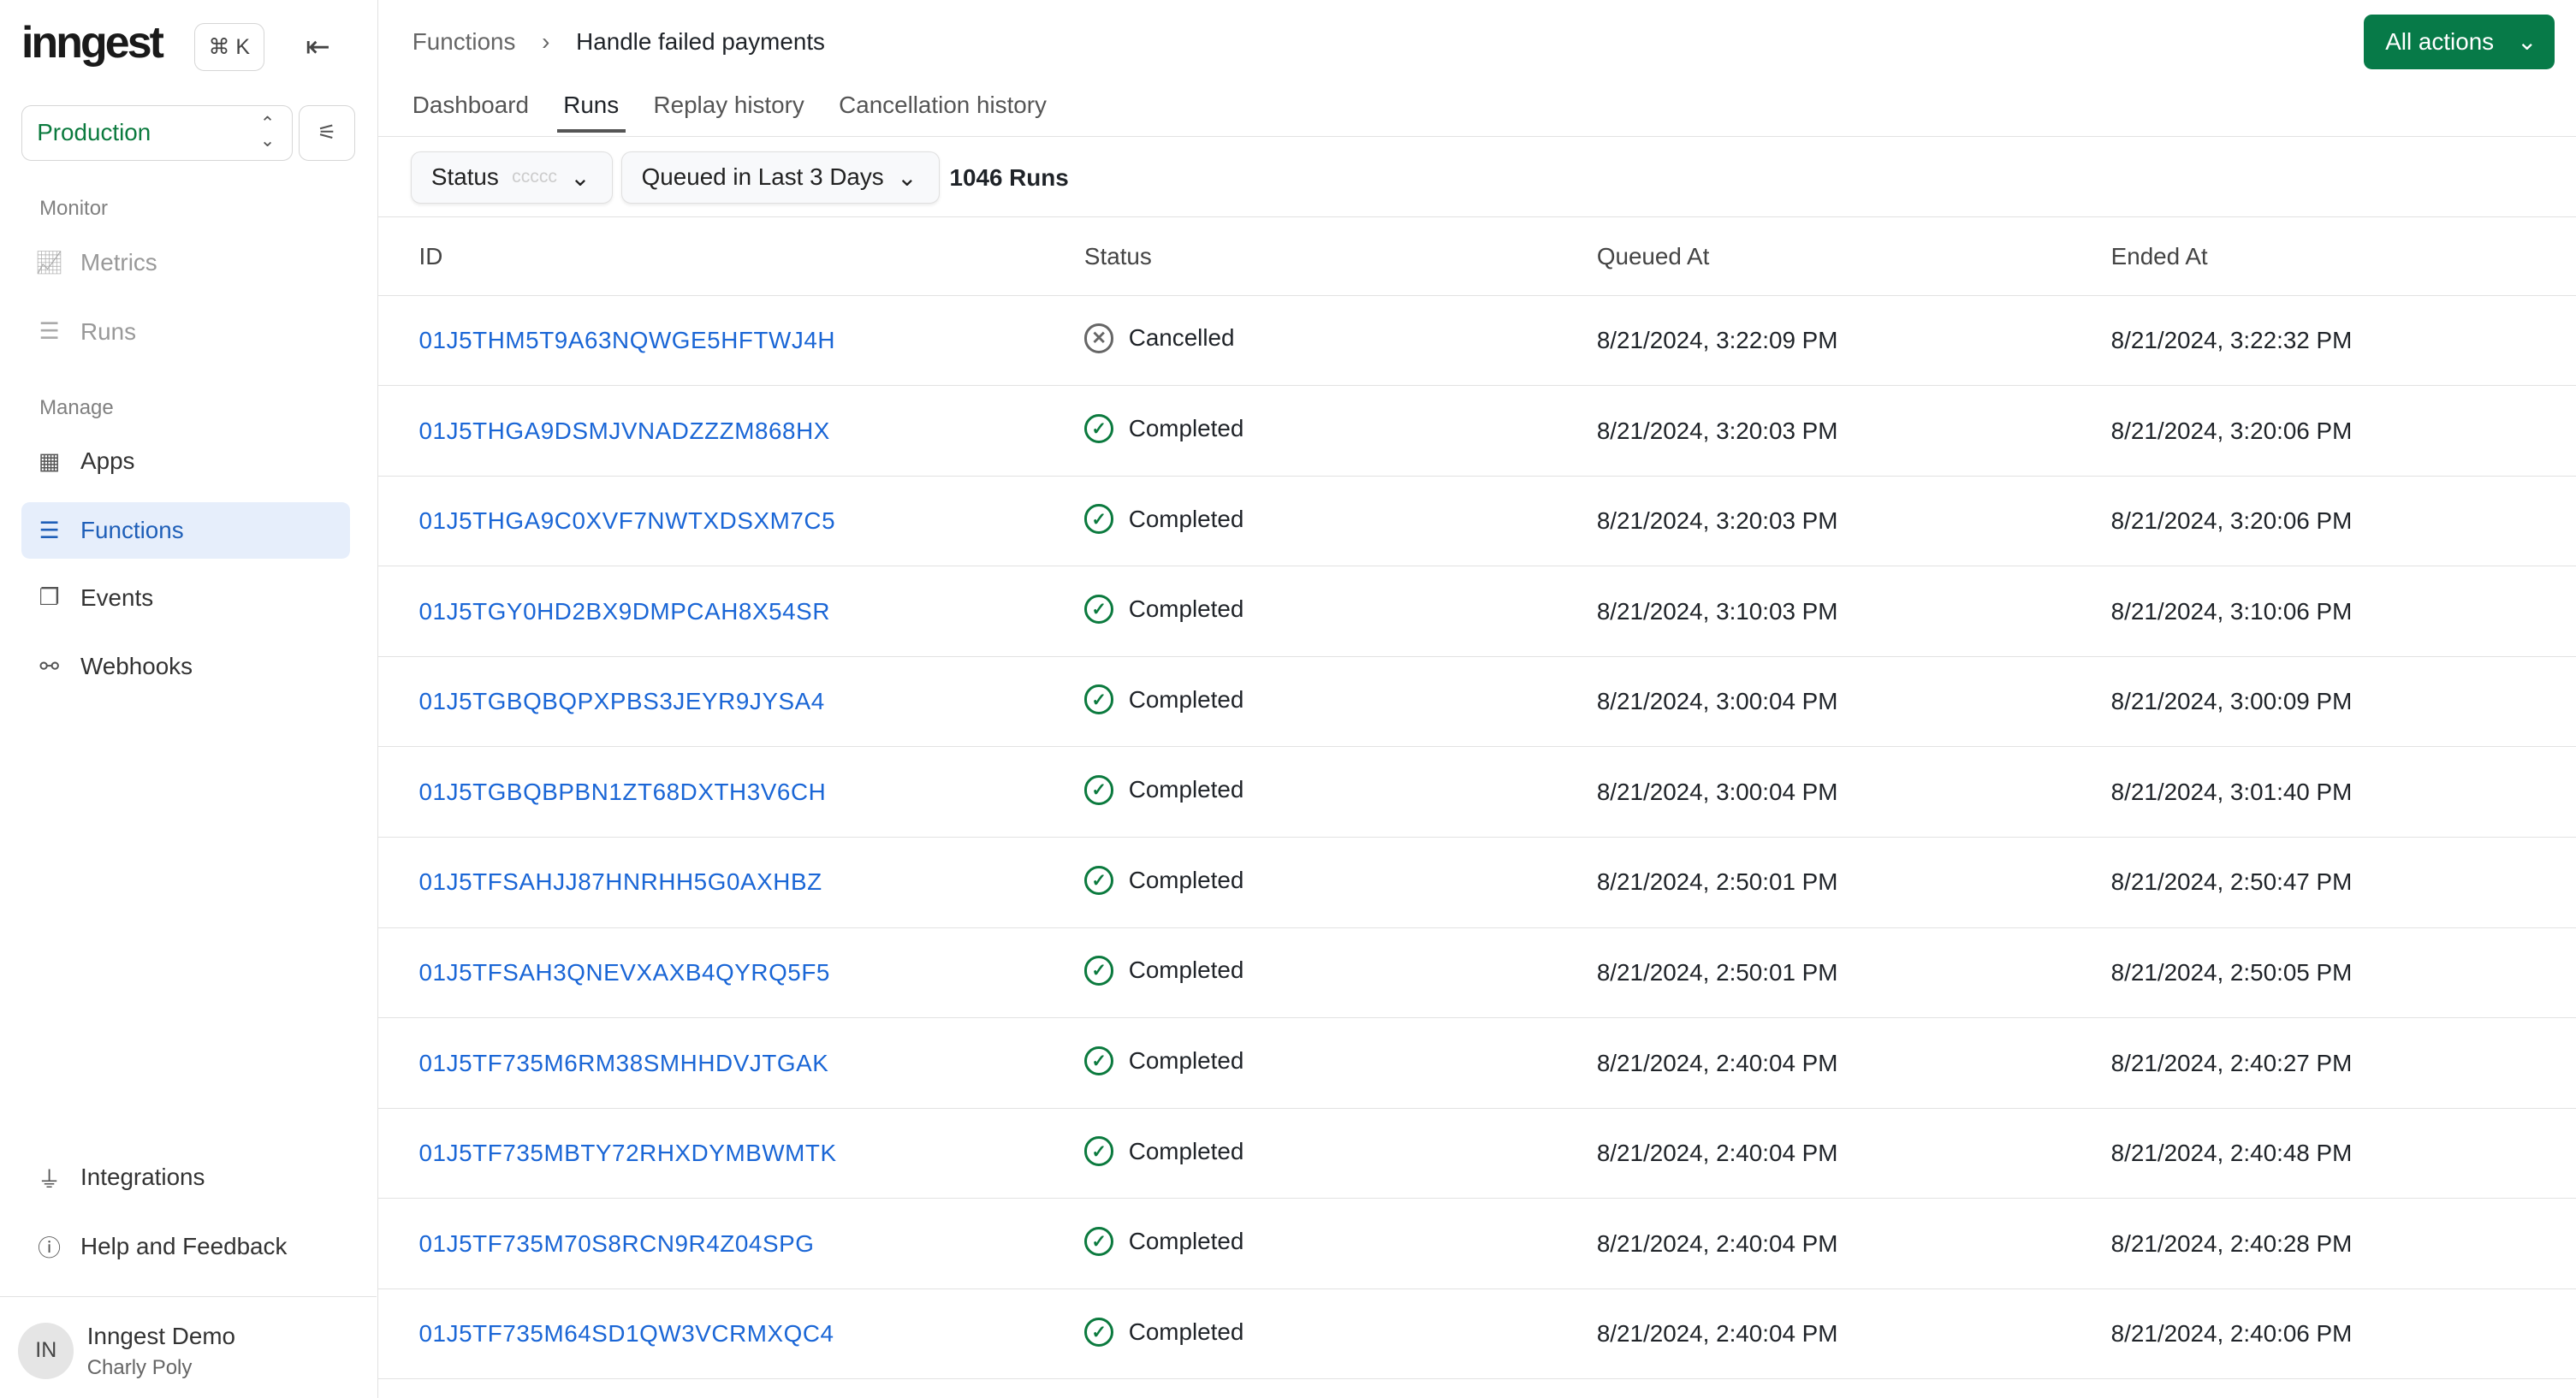  Describe the element at coordinates (2231, 1153) in the screenshot. I see `ended-at: 8/21/2024, 2:40:48 PM` at that location.